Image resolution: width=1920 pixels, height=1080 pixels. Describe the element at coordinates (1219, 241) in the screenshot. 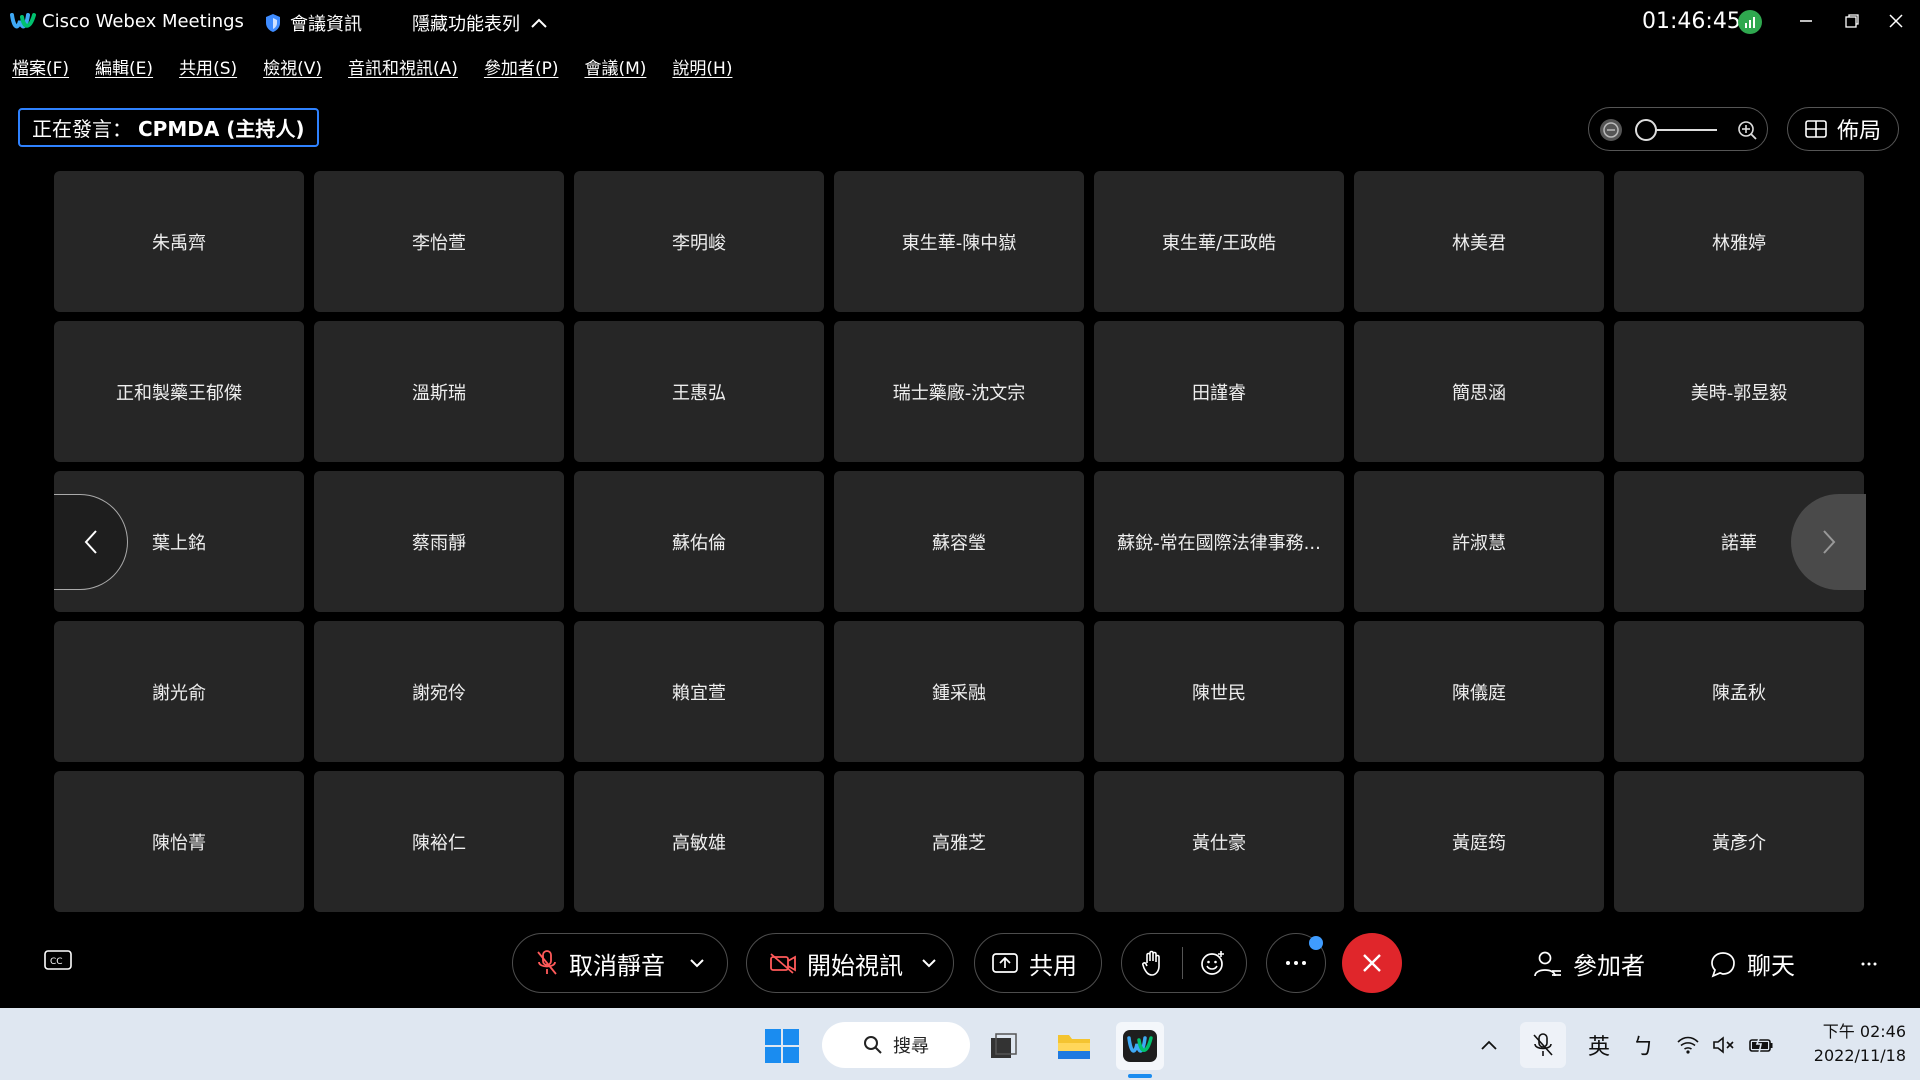

I see `participant-tile: 東生華/王政皓` at that location.